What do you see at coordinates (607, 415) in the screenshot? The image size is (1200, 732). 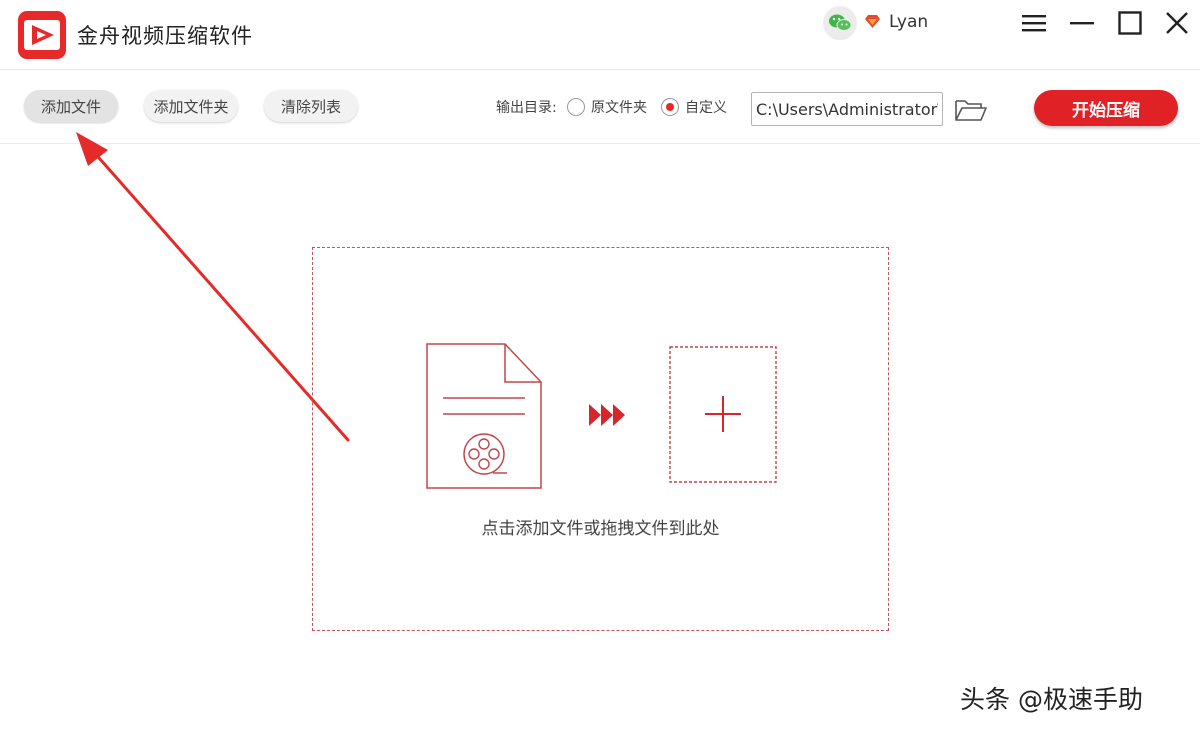 I see `triple-arrow-icon` at bounding box center [607, 415].